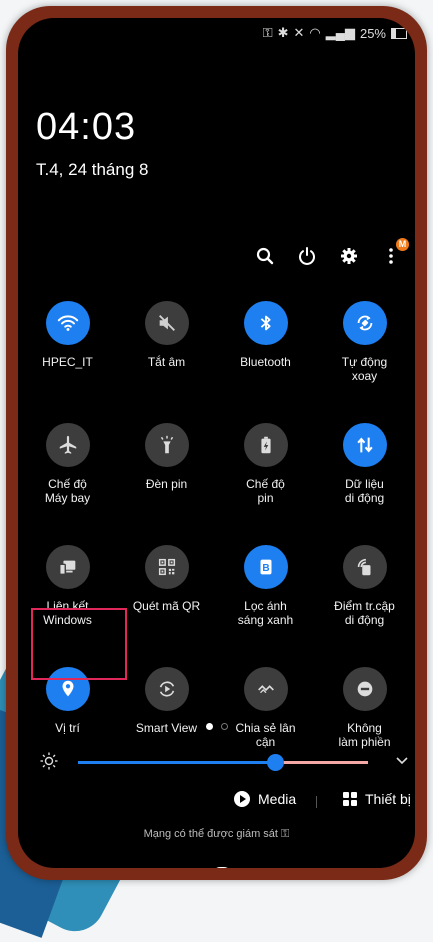 The height and width of the screenshot is (942, 433). What do you see at coordinates (265, 256) in the screenshot?
I see `search-icon` at bounding box center [265, 256].